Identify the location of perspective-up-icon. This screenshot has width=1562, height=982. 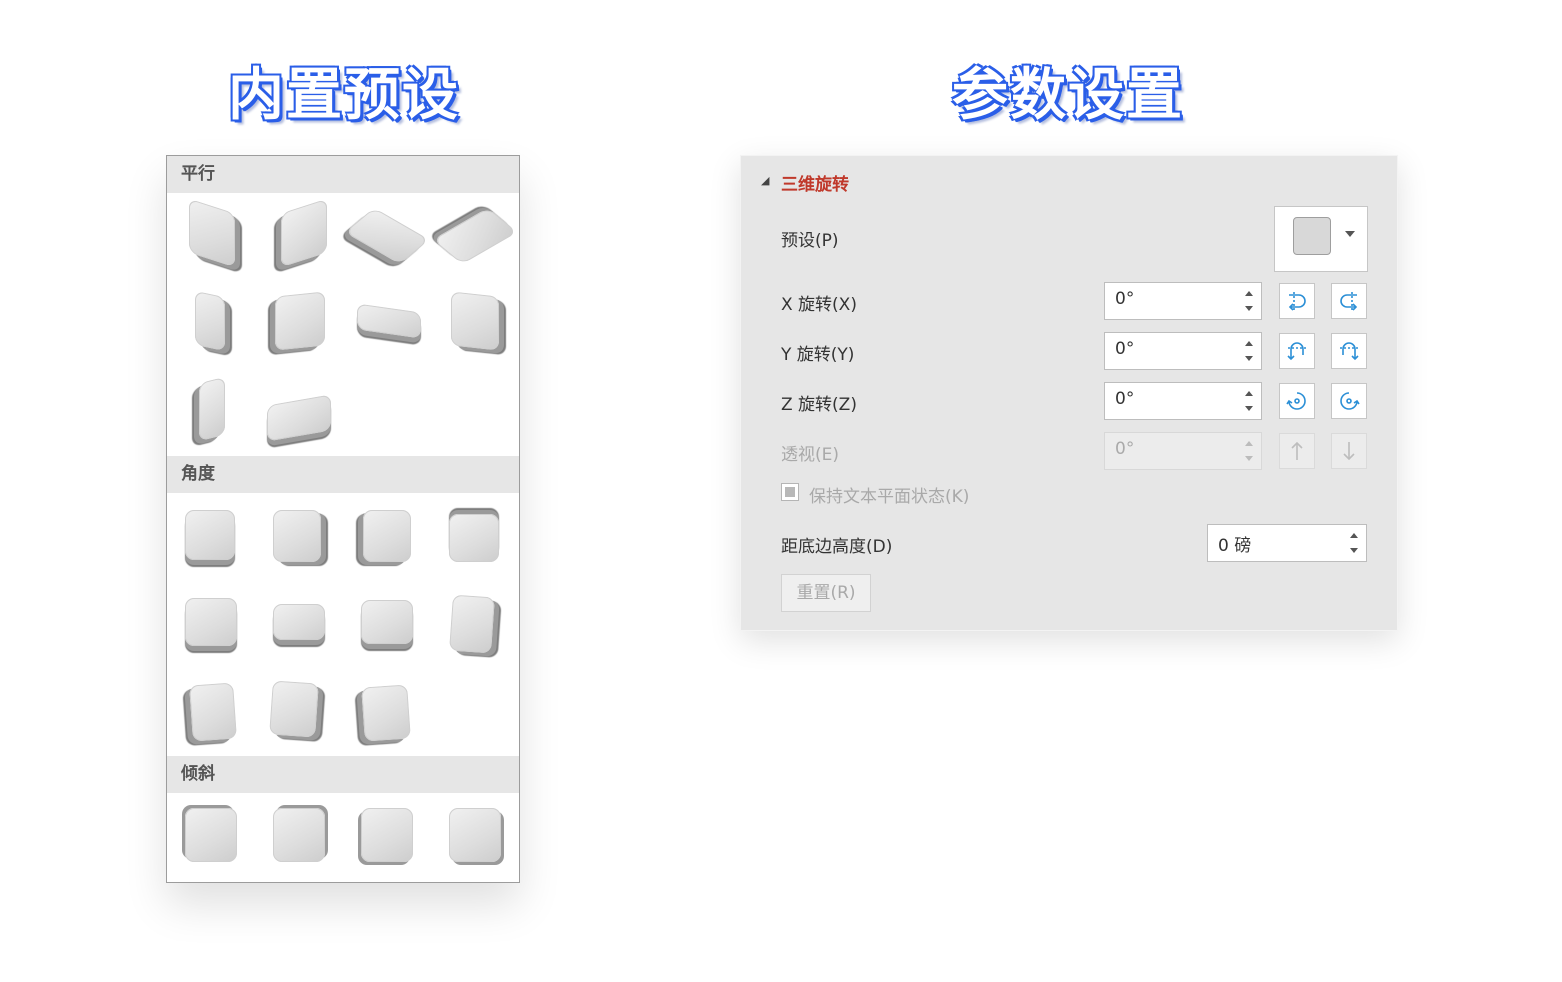
(1297, 451).